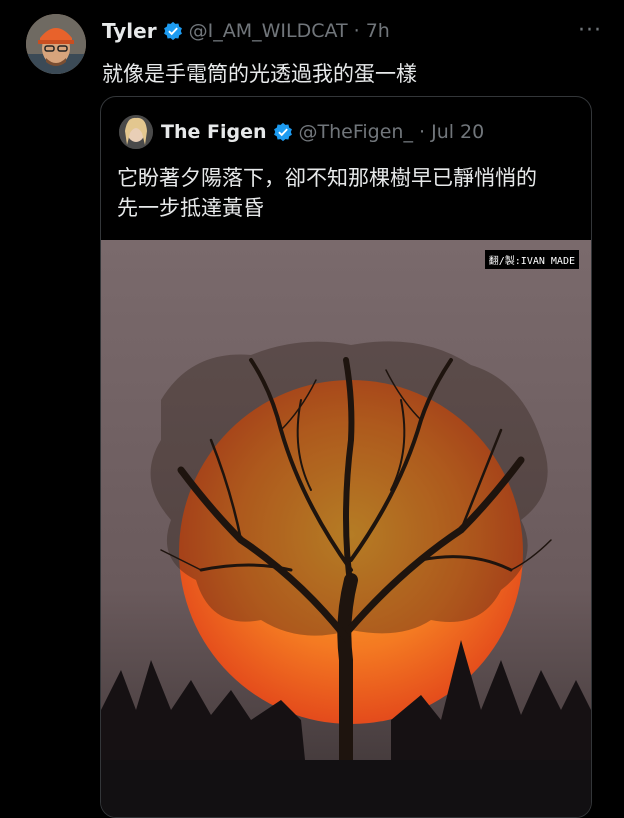 The image size is (624, 818). I want to click on quoted-author-handle: @TheFigen_ · Jul 20, so click(392, 132).